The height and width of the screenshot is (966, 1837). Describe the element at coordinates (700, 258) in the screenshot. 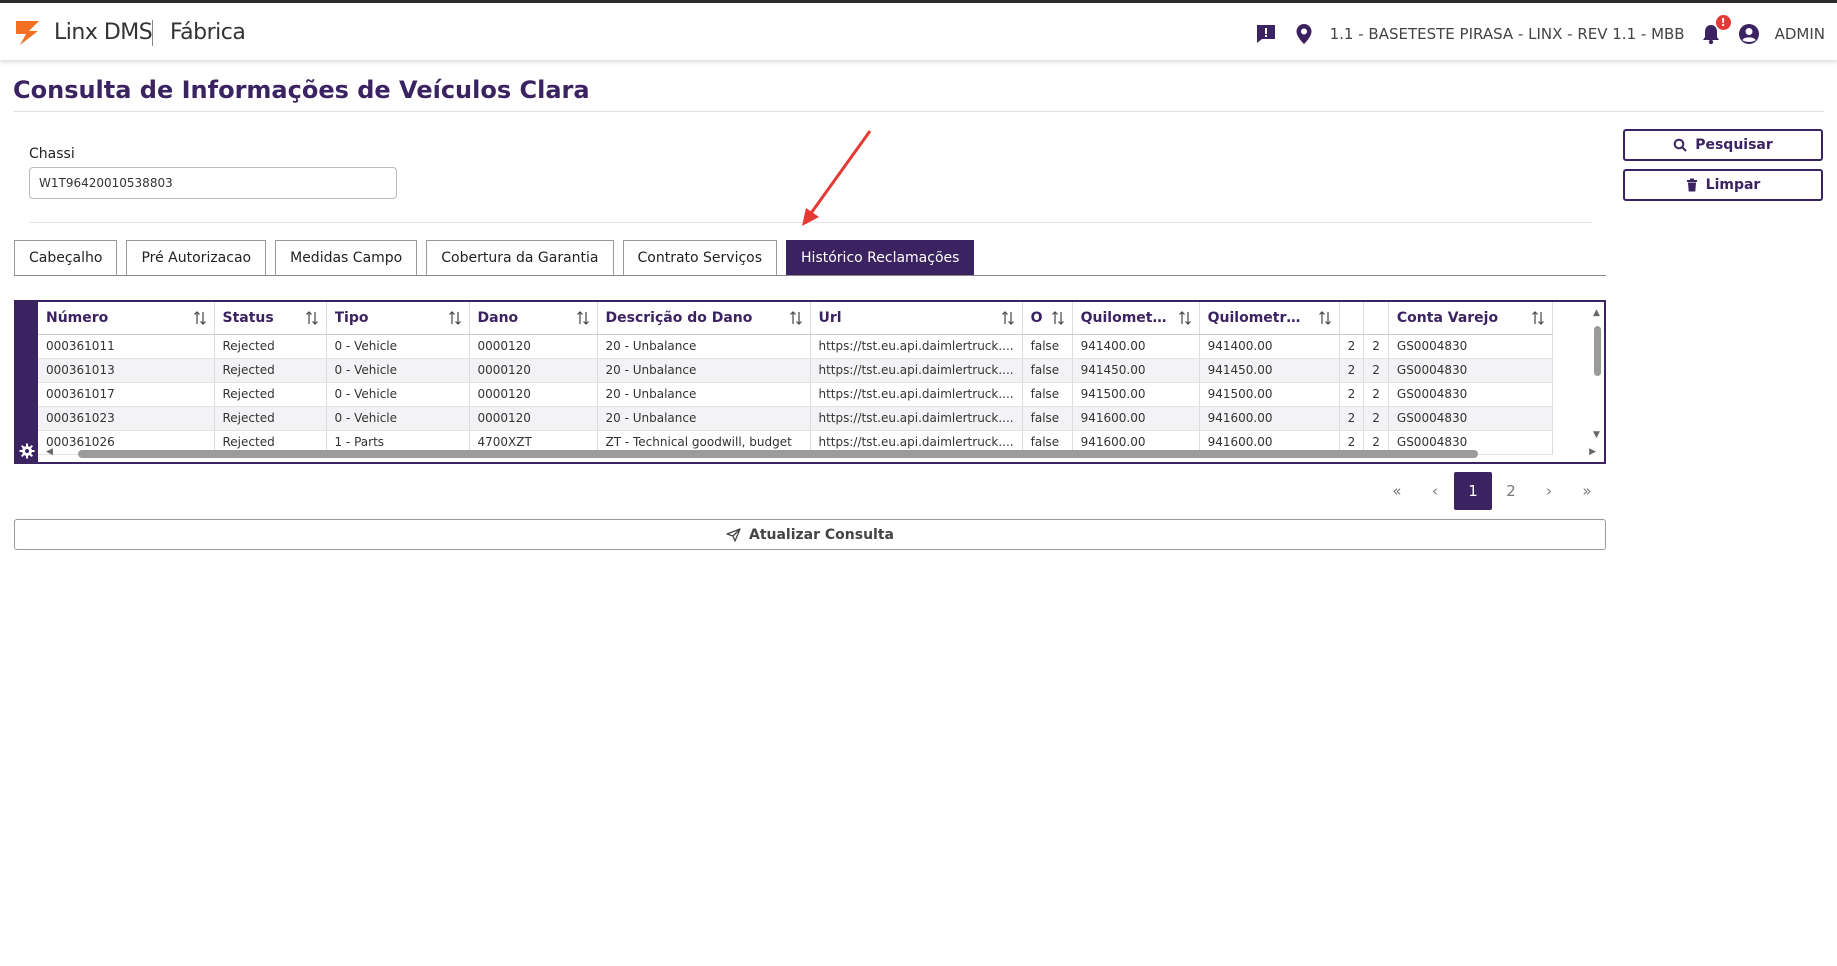

I see `tab-contrato-servicos: Contrato Serviços` at that location.